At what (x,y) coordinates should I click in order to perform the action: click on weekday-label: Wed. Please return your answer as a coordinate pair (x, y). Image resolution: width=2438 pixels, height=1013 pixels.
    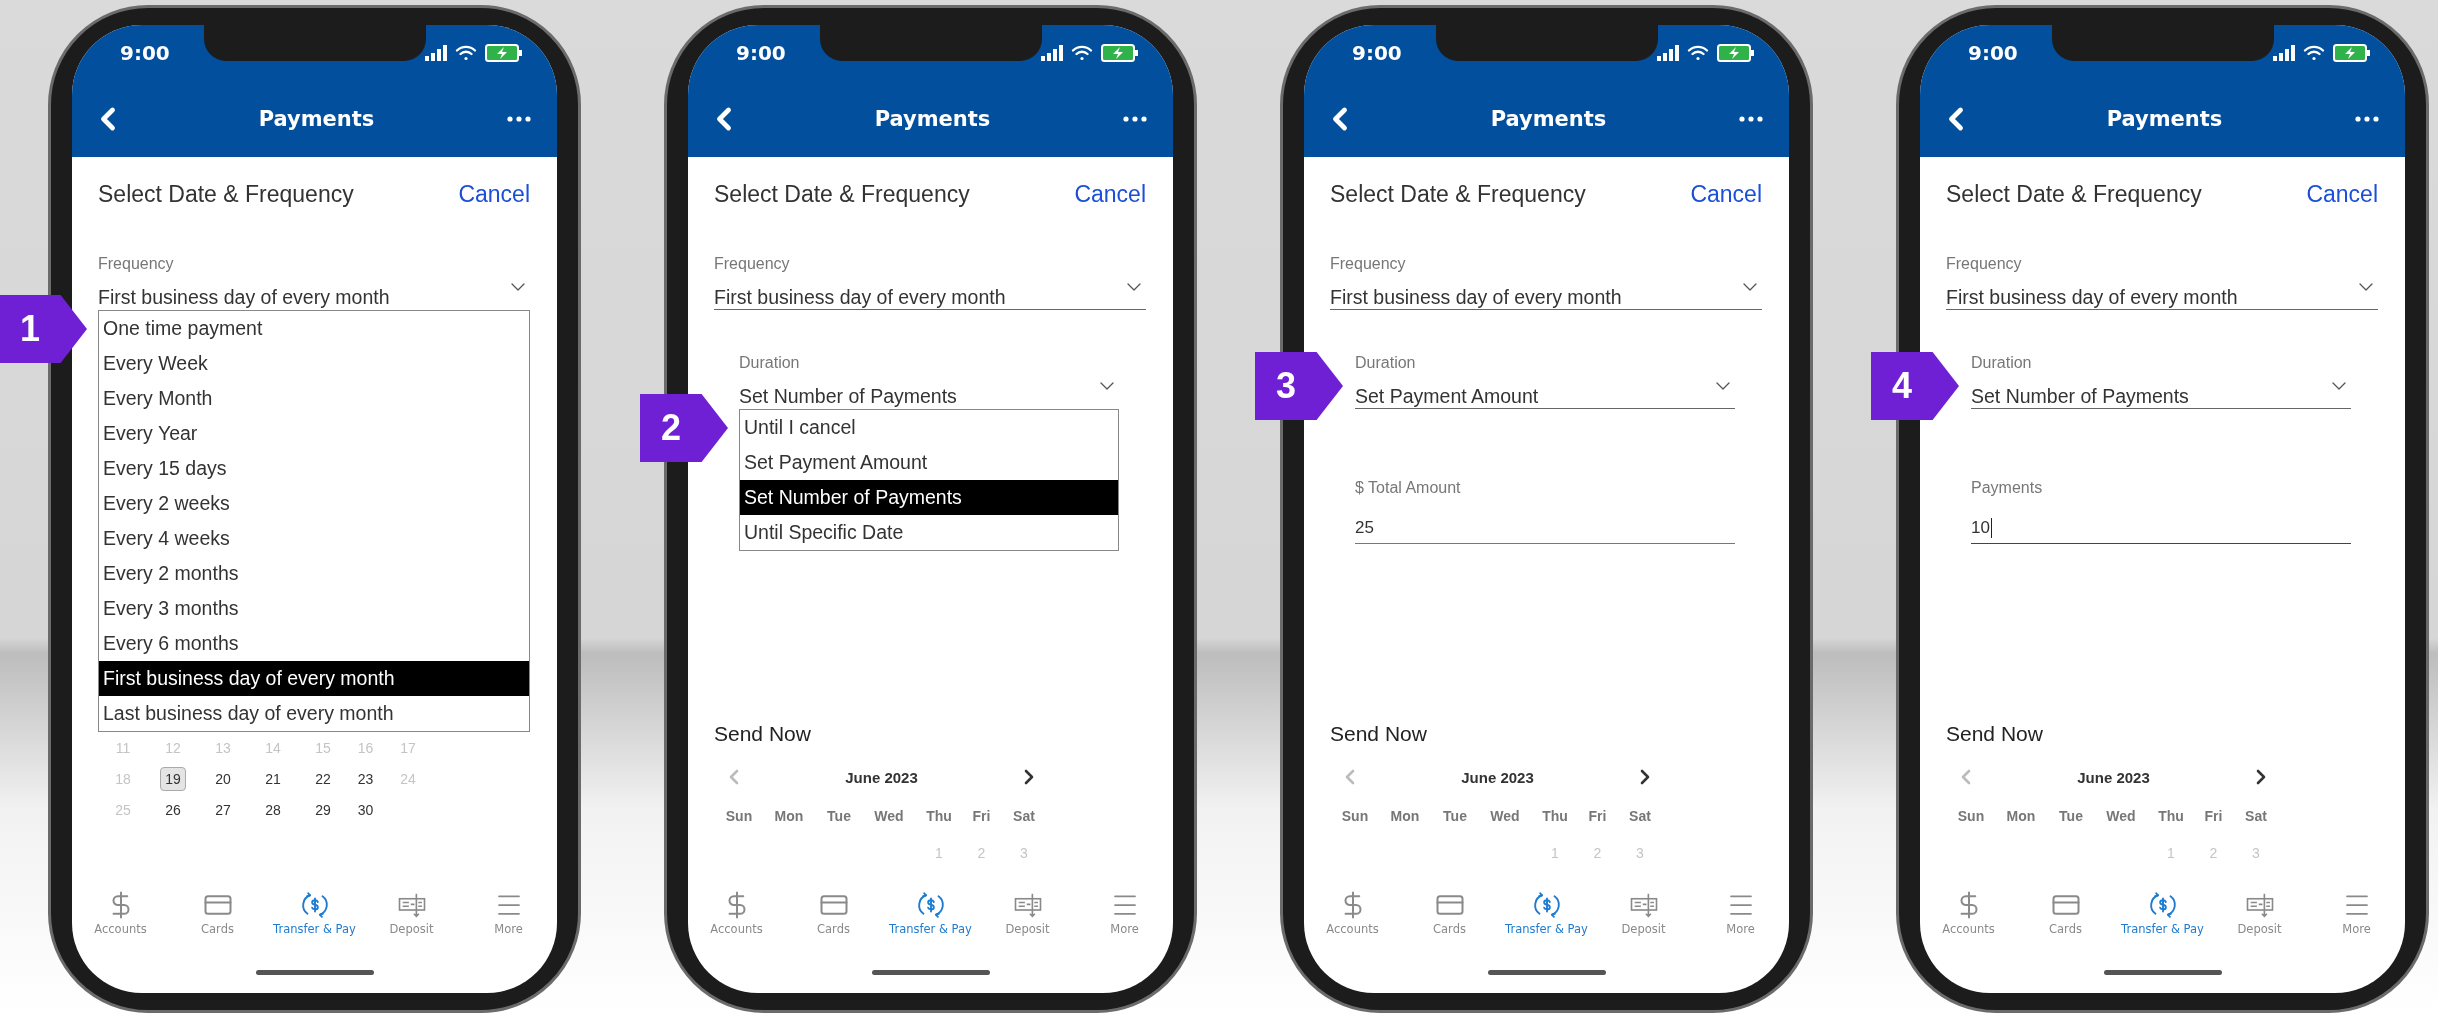
    Looking at the image, I should click on (2121, 816).